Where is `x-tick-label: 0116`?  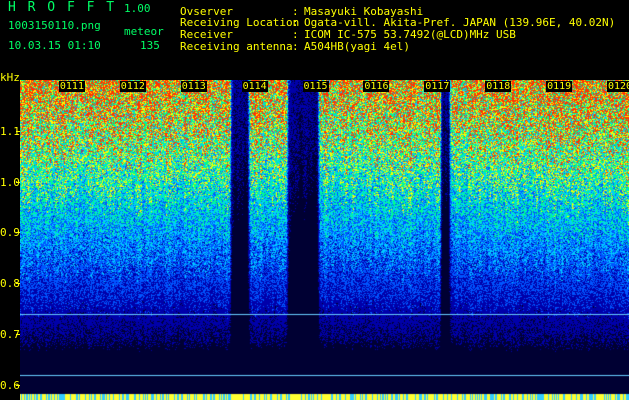 x-tick-label: 0116 is located at coordinates (376, 86).